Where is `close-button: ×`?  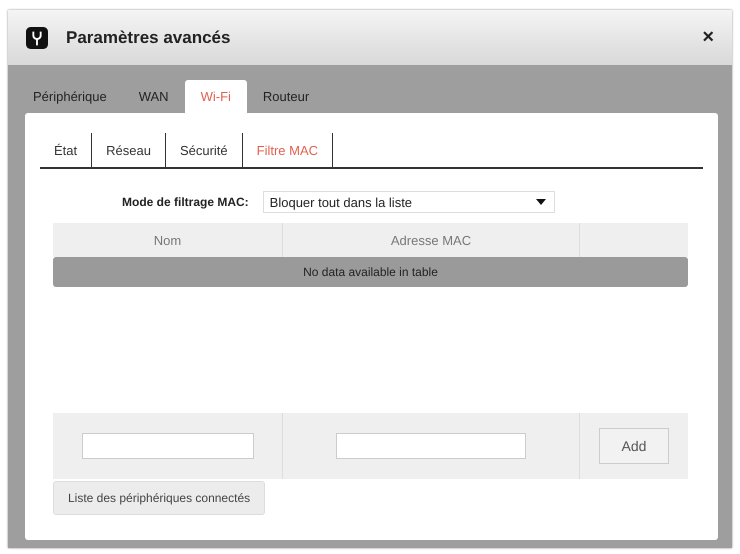 close-button: × is located at coordinates (708, 37).